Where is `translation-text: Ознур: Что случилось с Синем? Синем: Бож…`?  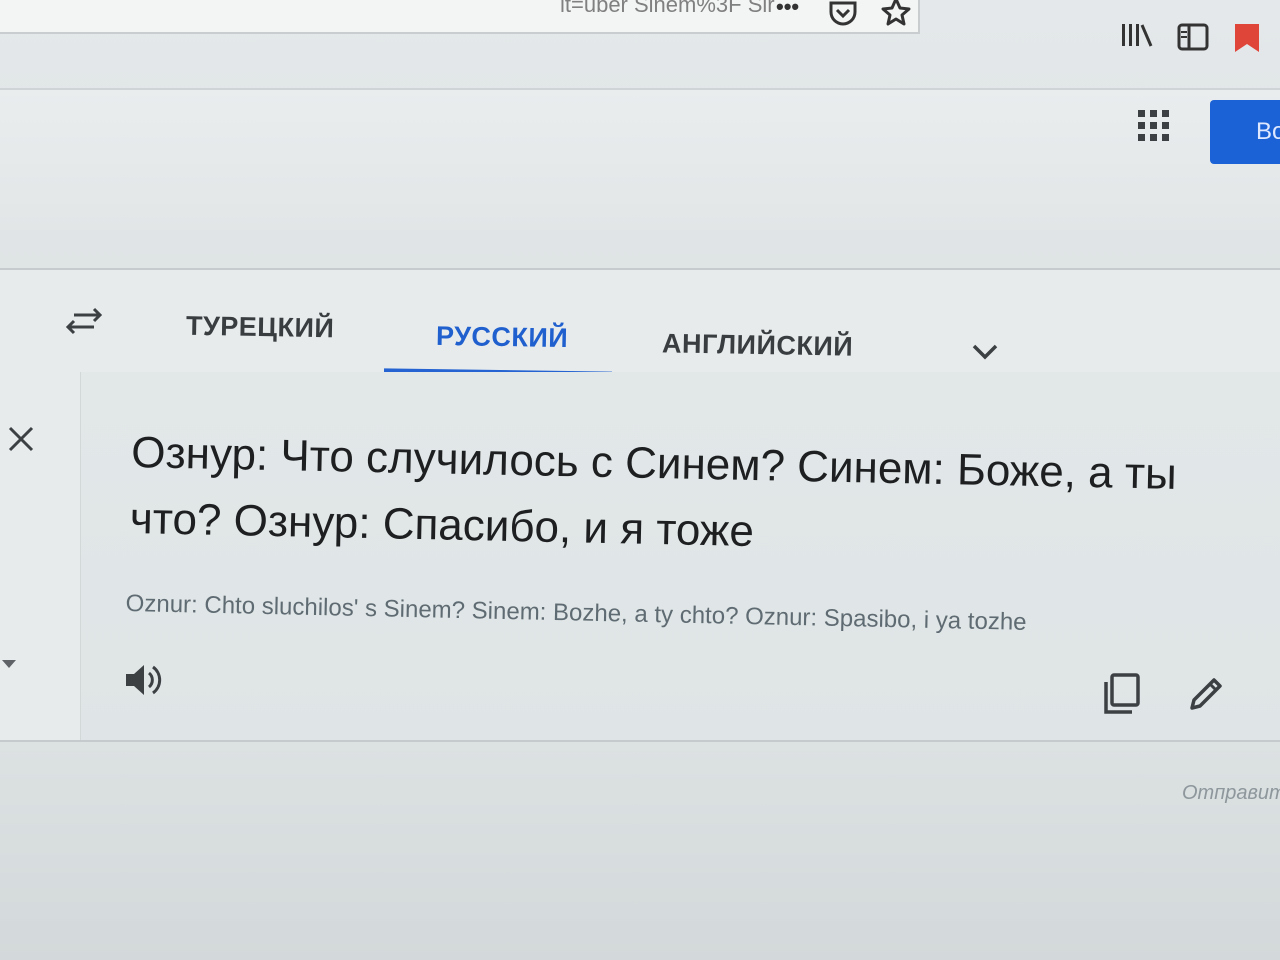
translation-text: Ознур: Что случилось с Синем? Синем: Бож… is located at coordinates (653, 492).